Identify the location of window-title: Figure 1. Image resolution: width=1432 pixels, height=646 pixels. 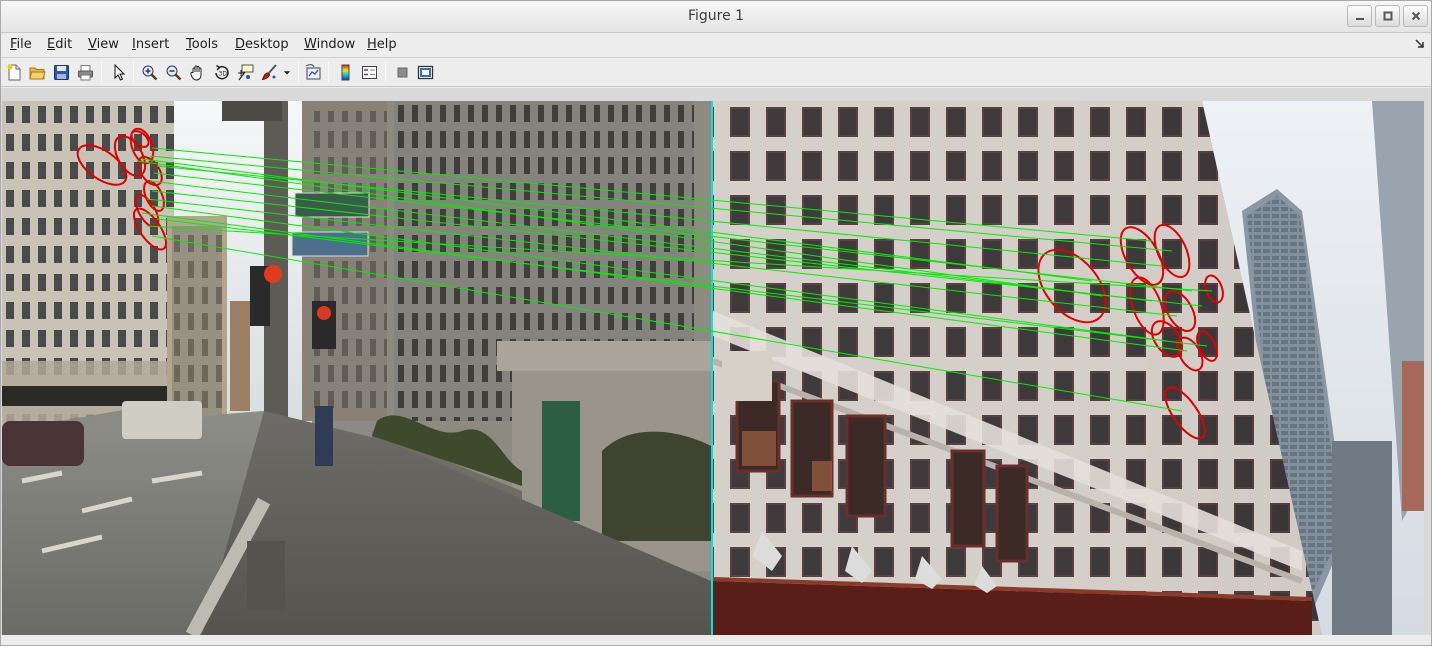
(716, 16).